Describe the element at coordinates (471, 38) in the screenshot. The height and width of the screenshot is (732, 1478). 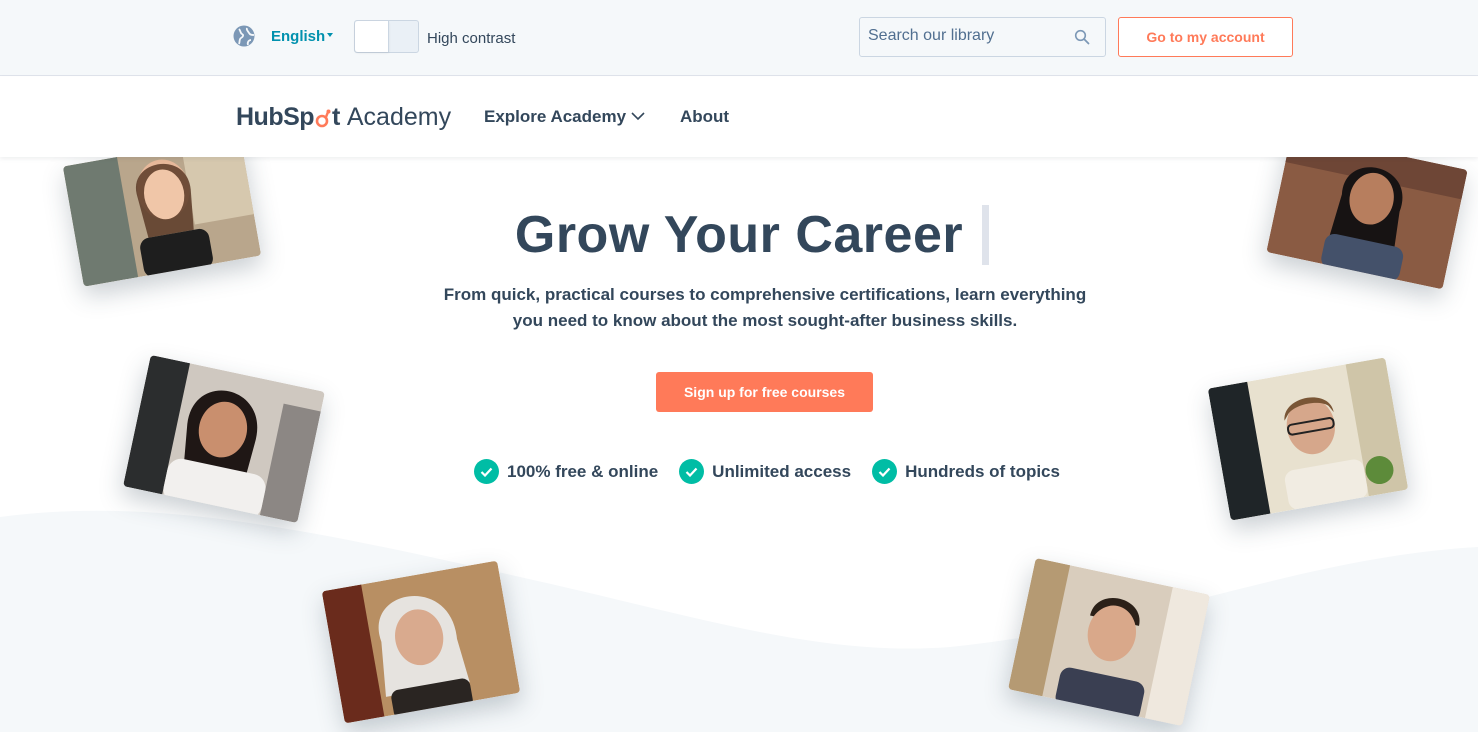
I see `high-contrast-label: High contrast` at that location.